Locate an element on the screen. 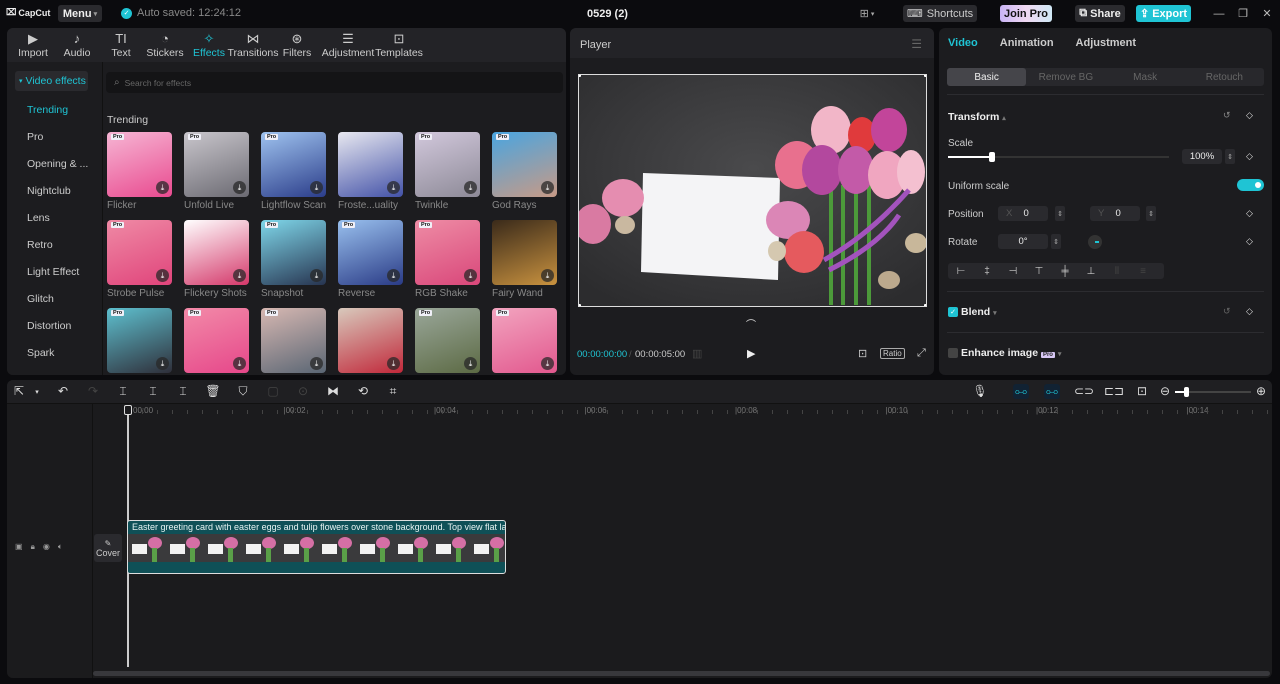  keyframe-rotate-button: ◇ is located at coordinates (1249, 241).